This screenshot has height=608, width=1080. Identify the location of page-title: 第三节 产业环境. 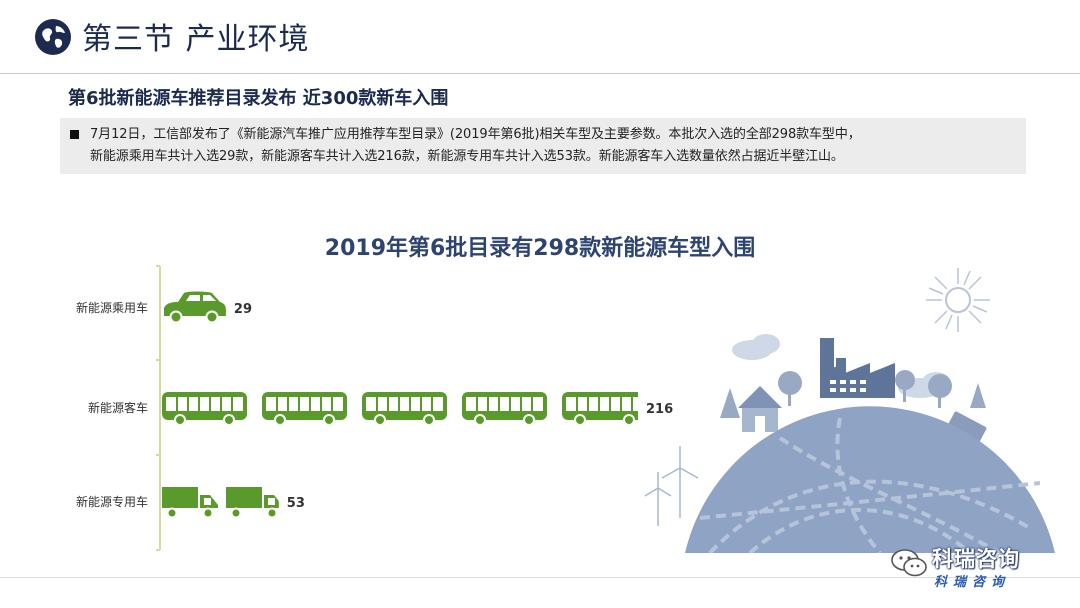
(196, 39).